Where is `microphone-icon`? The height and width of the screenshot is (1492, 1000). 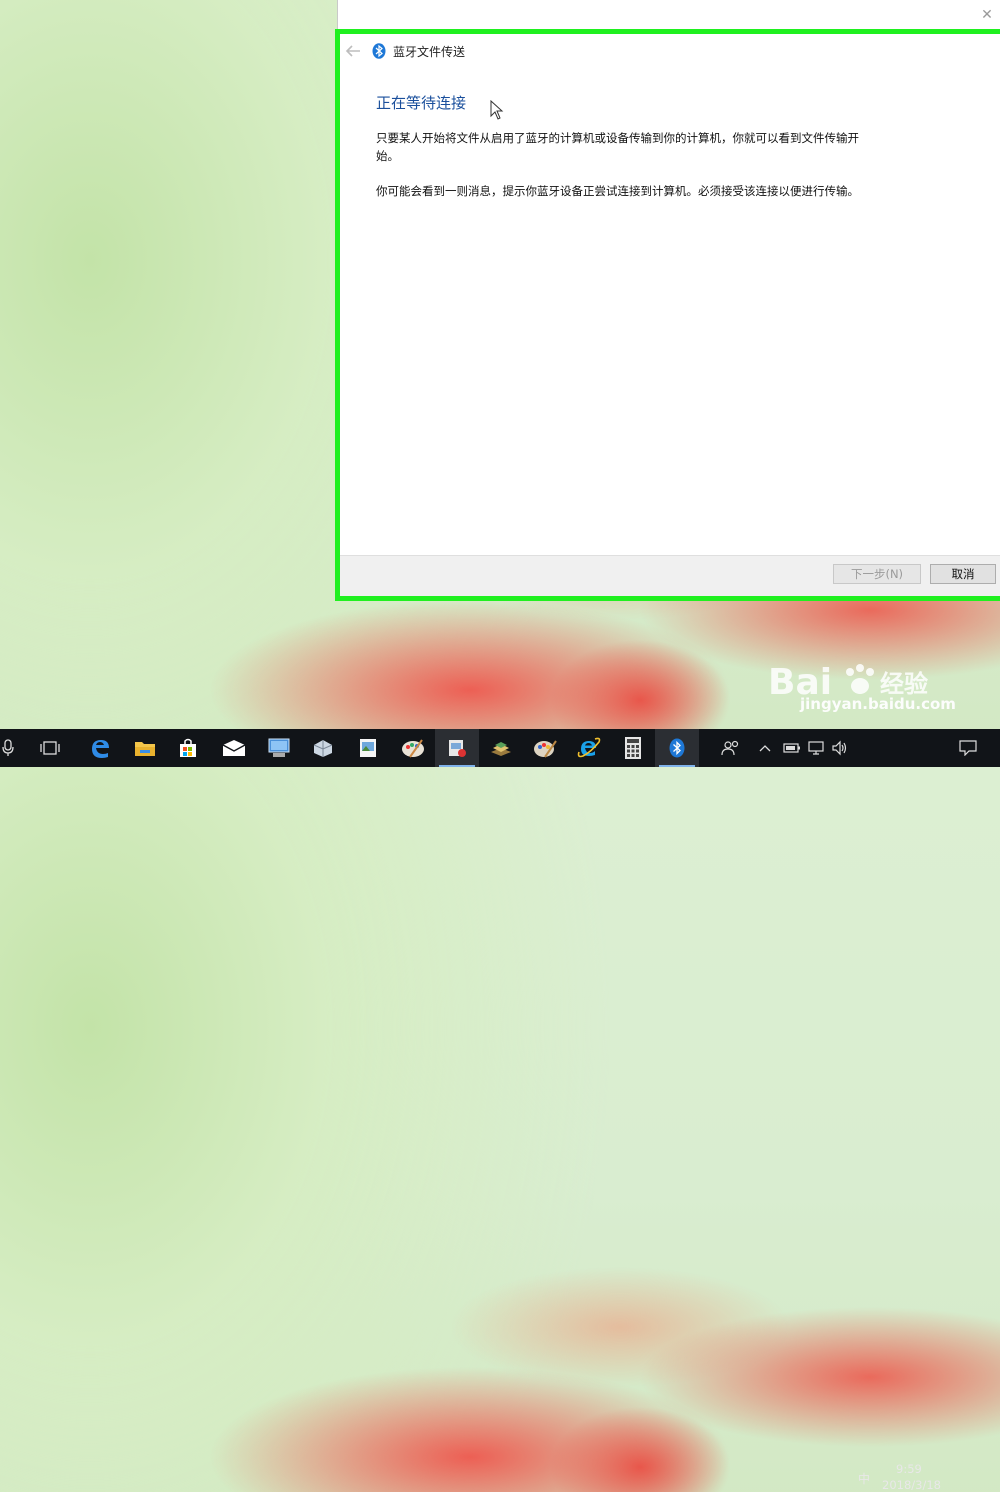 microphone-icon is located at coordinates (15, 748).